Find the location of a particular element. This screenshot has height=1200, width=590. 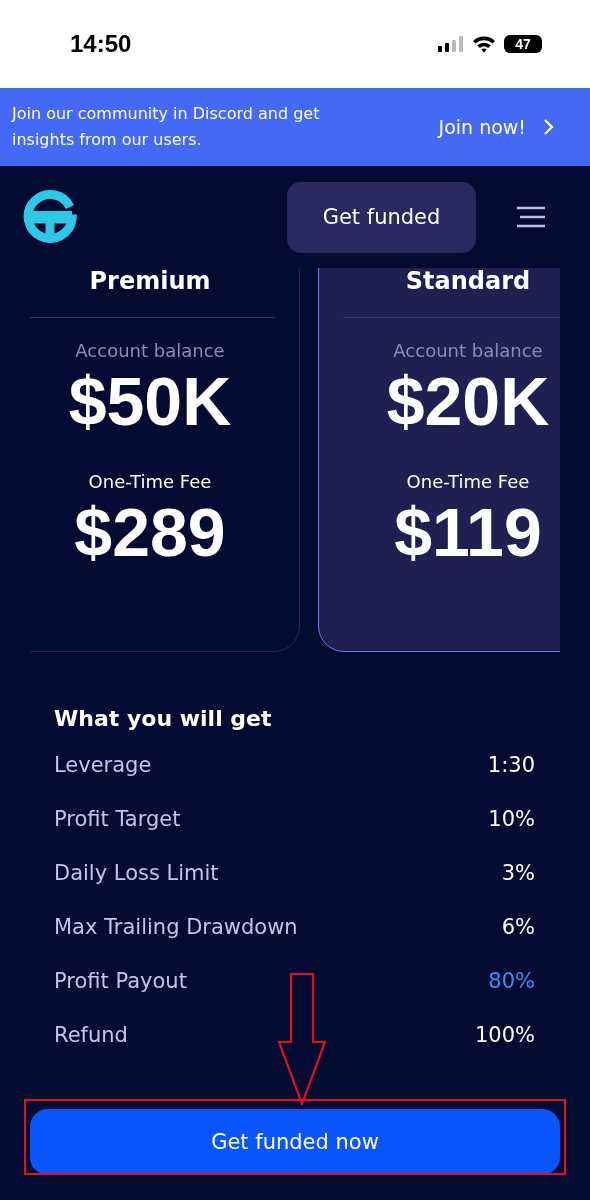

plan-name: Premium is located at coordinates (152, 293).